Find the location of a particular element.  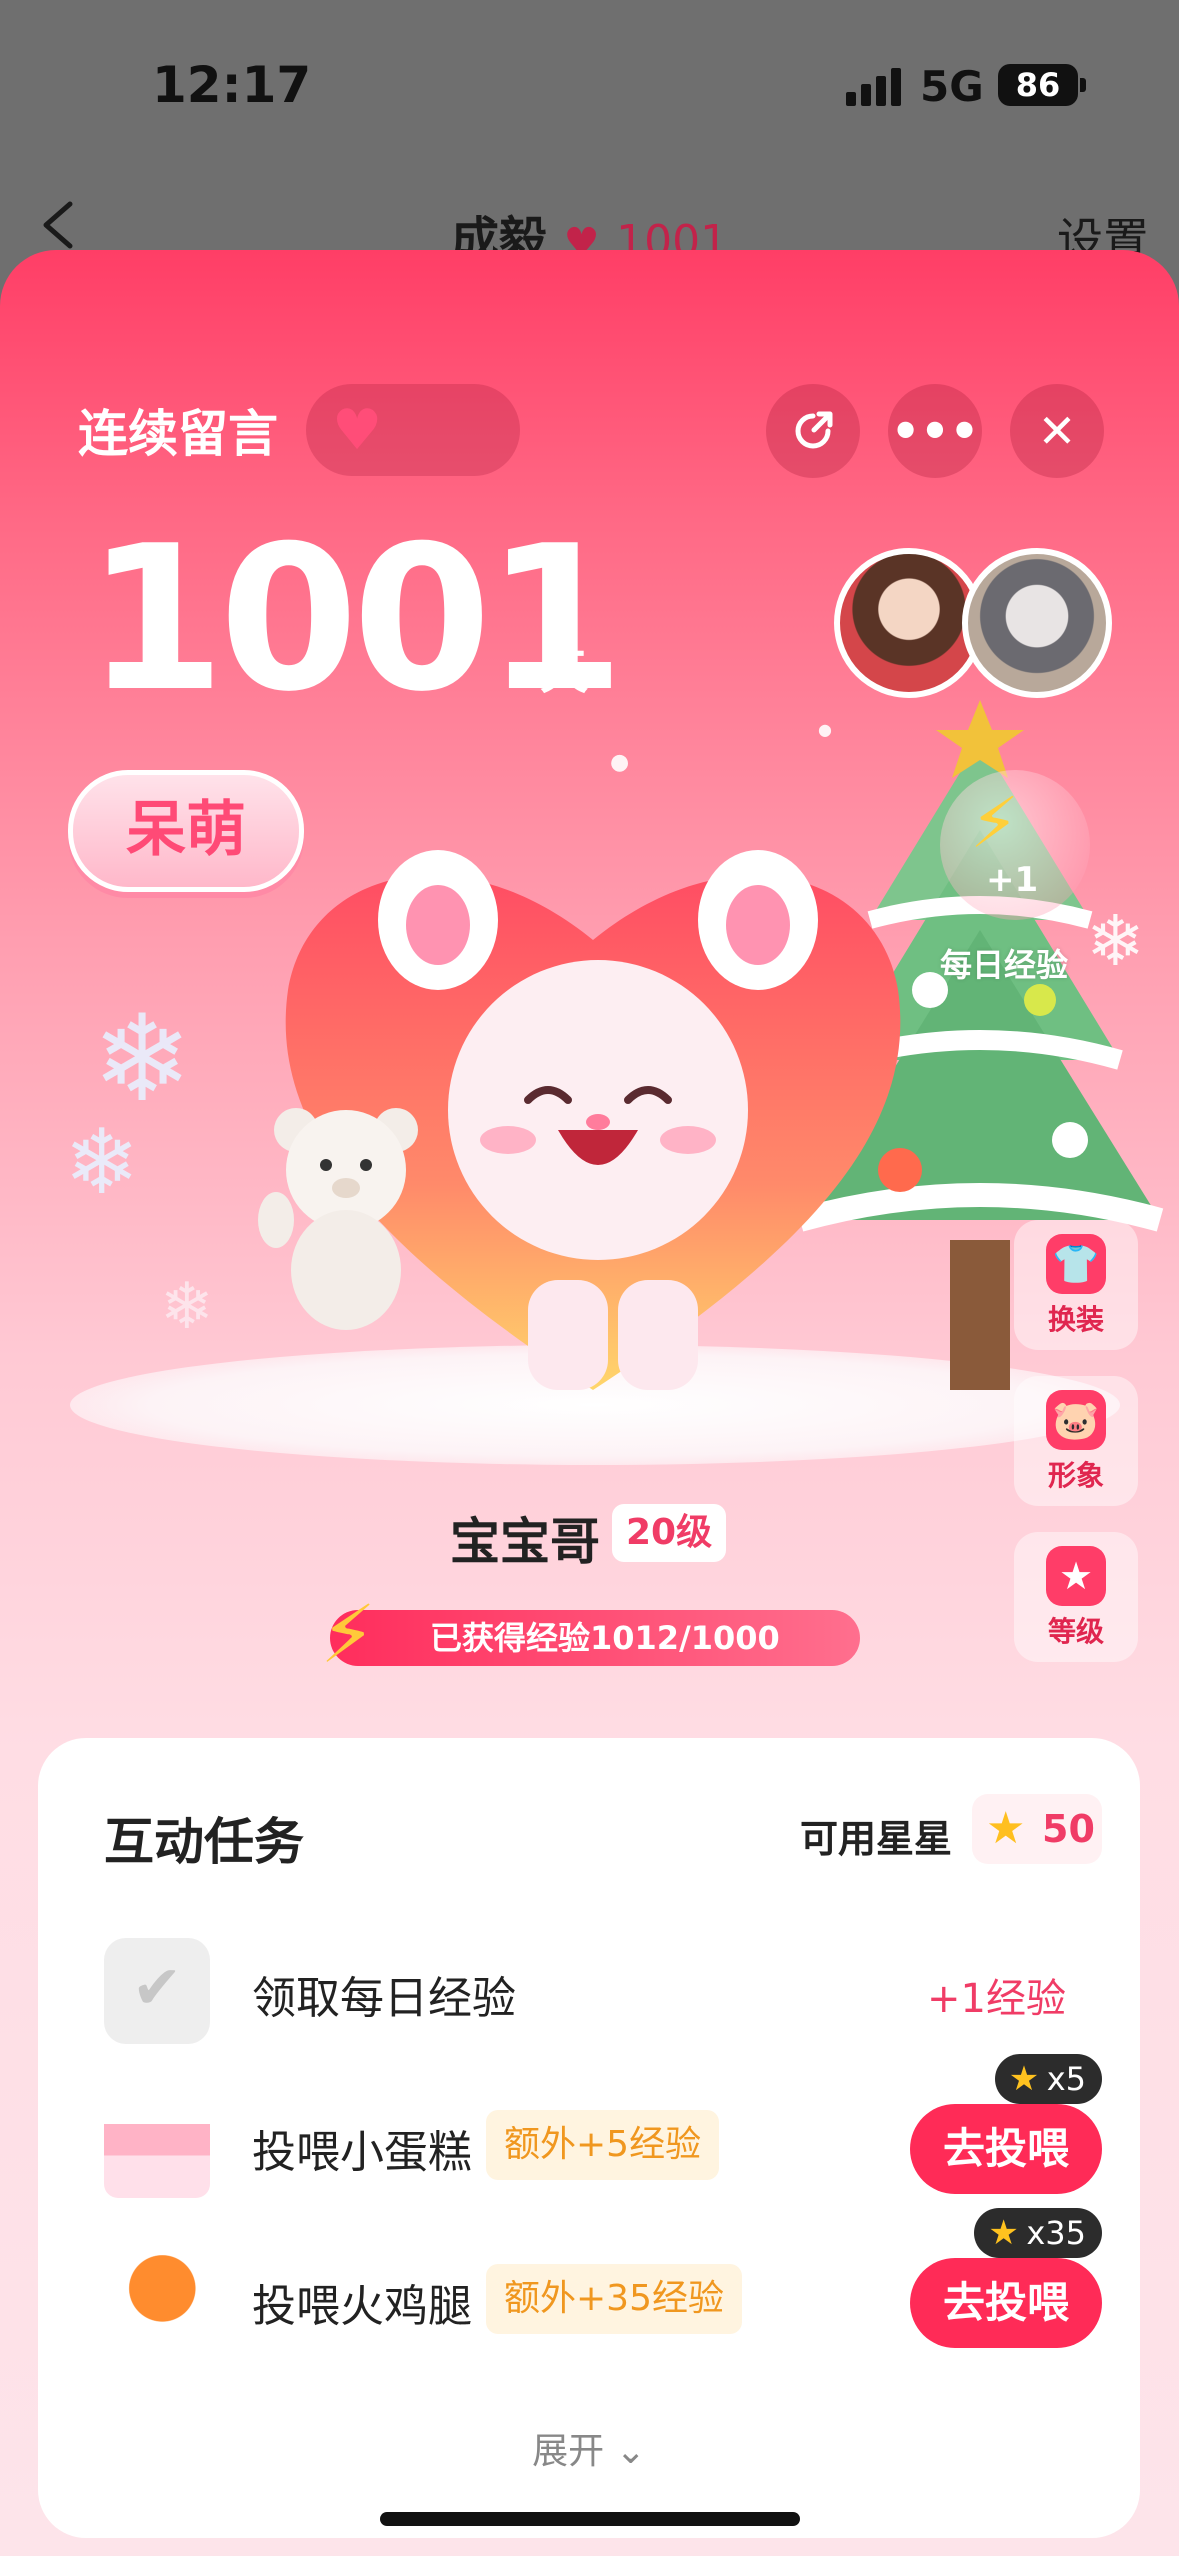

task-name: 领取每日经验 is located at coordinates (384, 1998).